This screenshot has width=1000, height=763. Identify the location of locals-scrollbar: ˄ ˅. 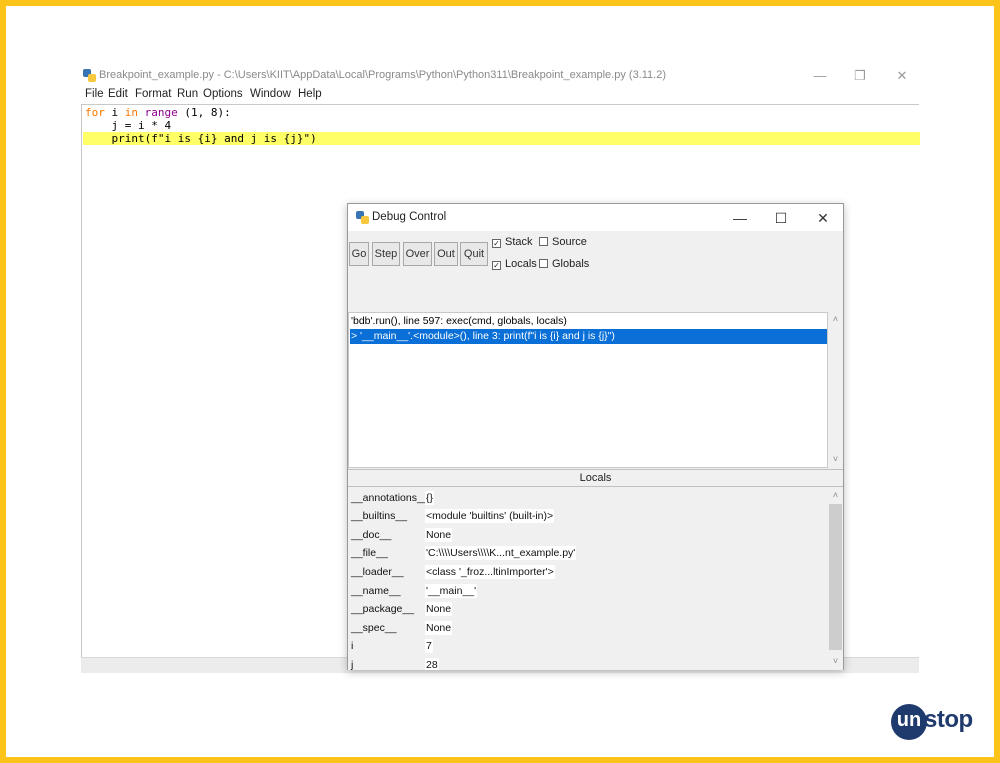
(835, 579).